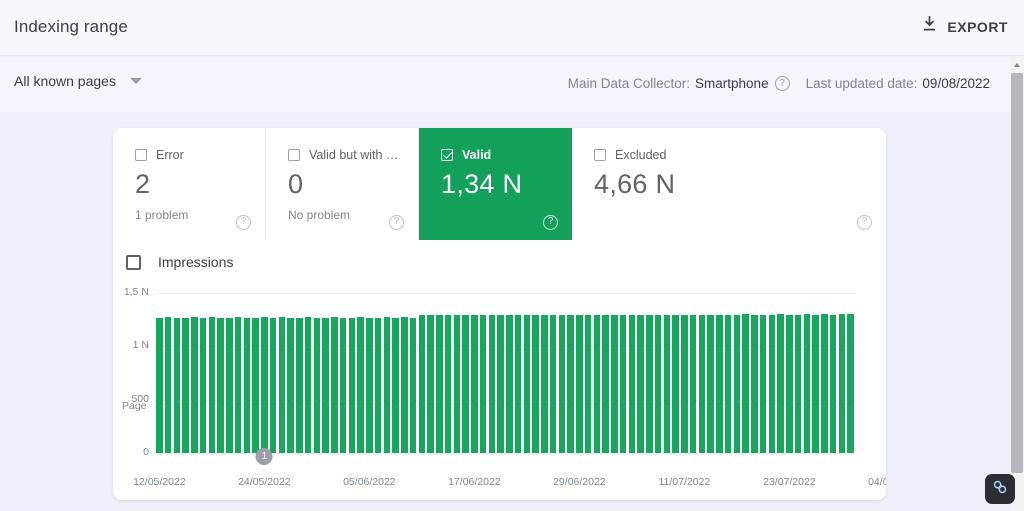 The width and height of the screenshot is (1024, 511). I want to click on scroll-up-arrow-icon, so click(1017, 64).